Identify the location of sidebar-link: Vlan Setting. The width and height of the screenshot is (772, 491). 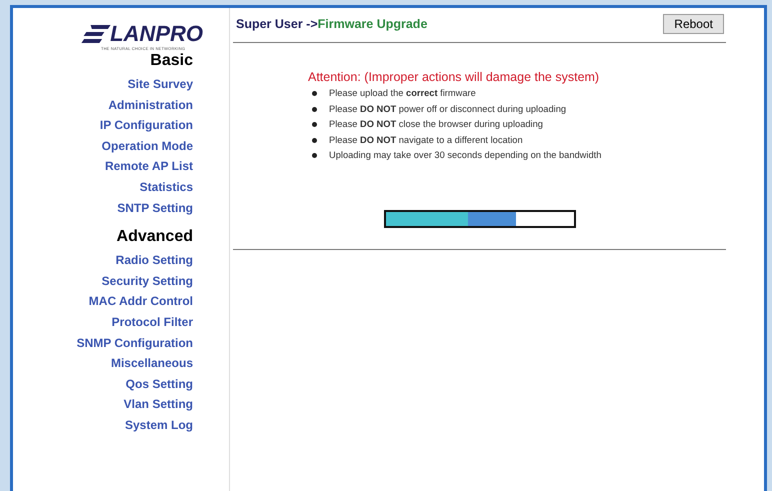
(158, 404).